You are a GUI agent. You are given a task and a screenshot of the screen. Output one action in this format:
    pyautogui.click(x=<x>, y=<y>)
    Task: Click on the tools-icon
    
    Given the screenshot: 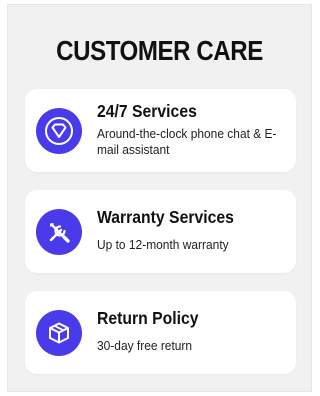 What is the action you would take?
    pyautogui.click(x=59, y=231)
    